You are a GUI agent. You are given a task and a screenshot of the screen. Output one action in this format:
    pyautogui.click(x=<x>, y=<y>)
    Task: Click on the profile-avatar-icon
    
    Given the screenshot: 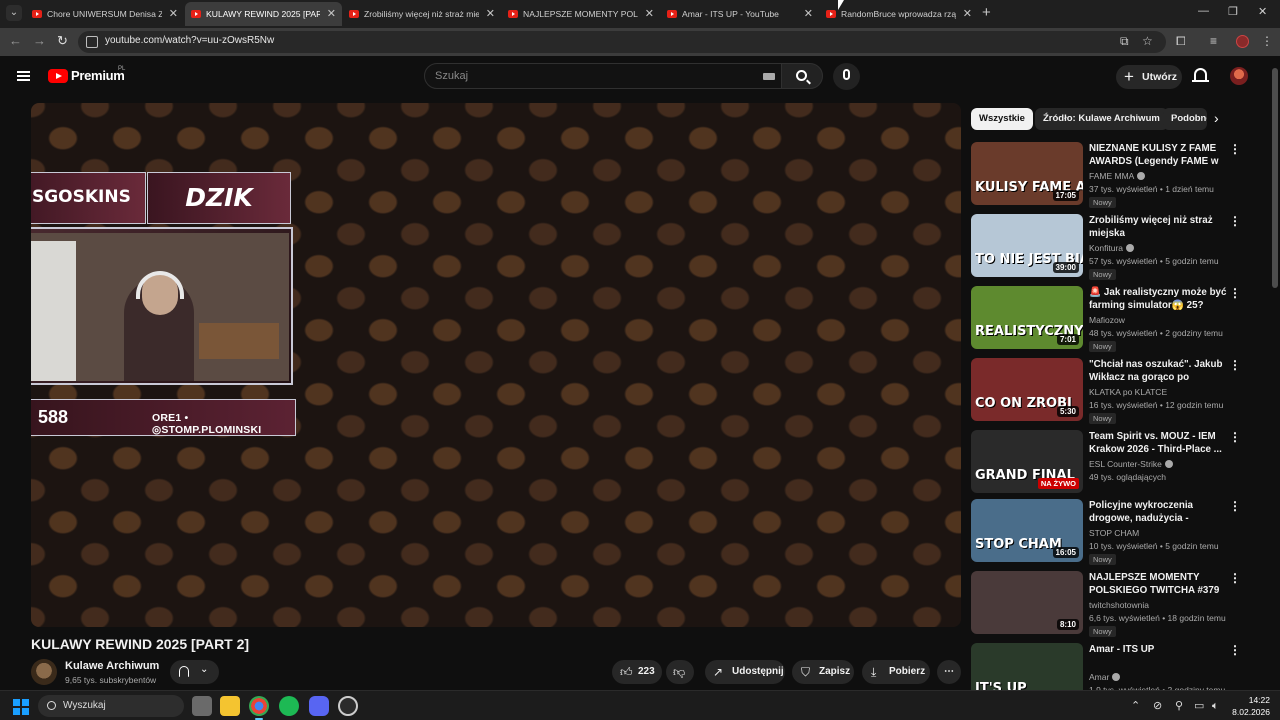 What is the action you would take?
    pyautogui.click(x=1242, y=41)
    